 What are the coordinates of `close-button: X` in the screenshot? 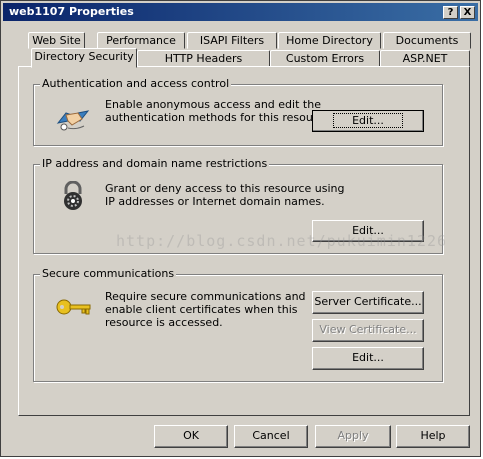 It's located at (467, 12).